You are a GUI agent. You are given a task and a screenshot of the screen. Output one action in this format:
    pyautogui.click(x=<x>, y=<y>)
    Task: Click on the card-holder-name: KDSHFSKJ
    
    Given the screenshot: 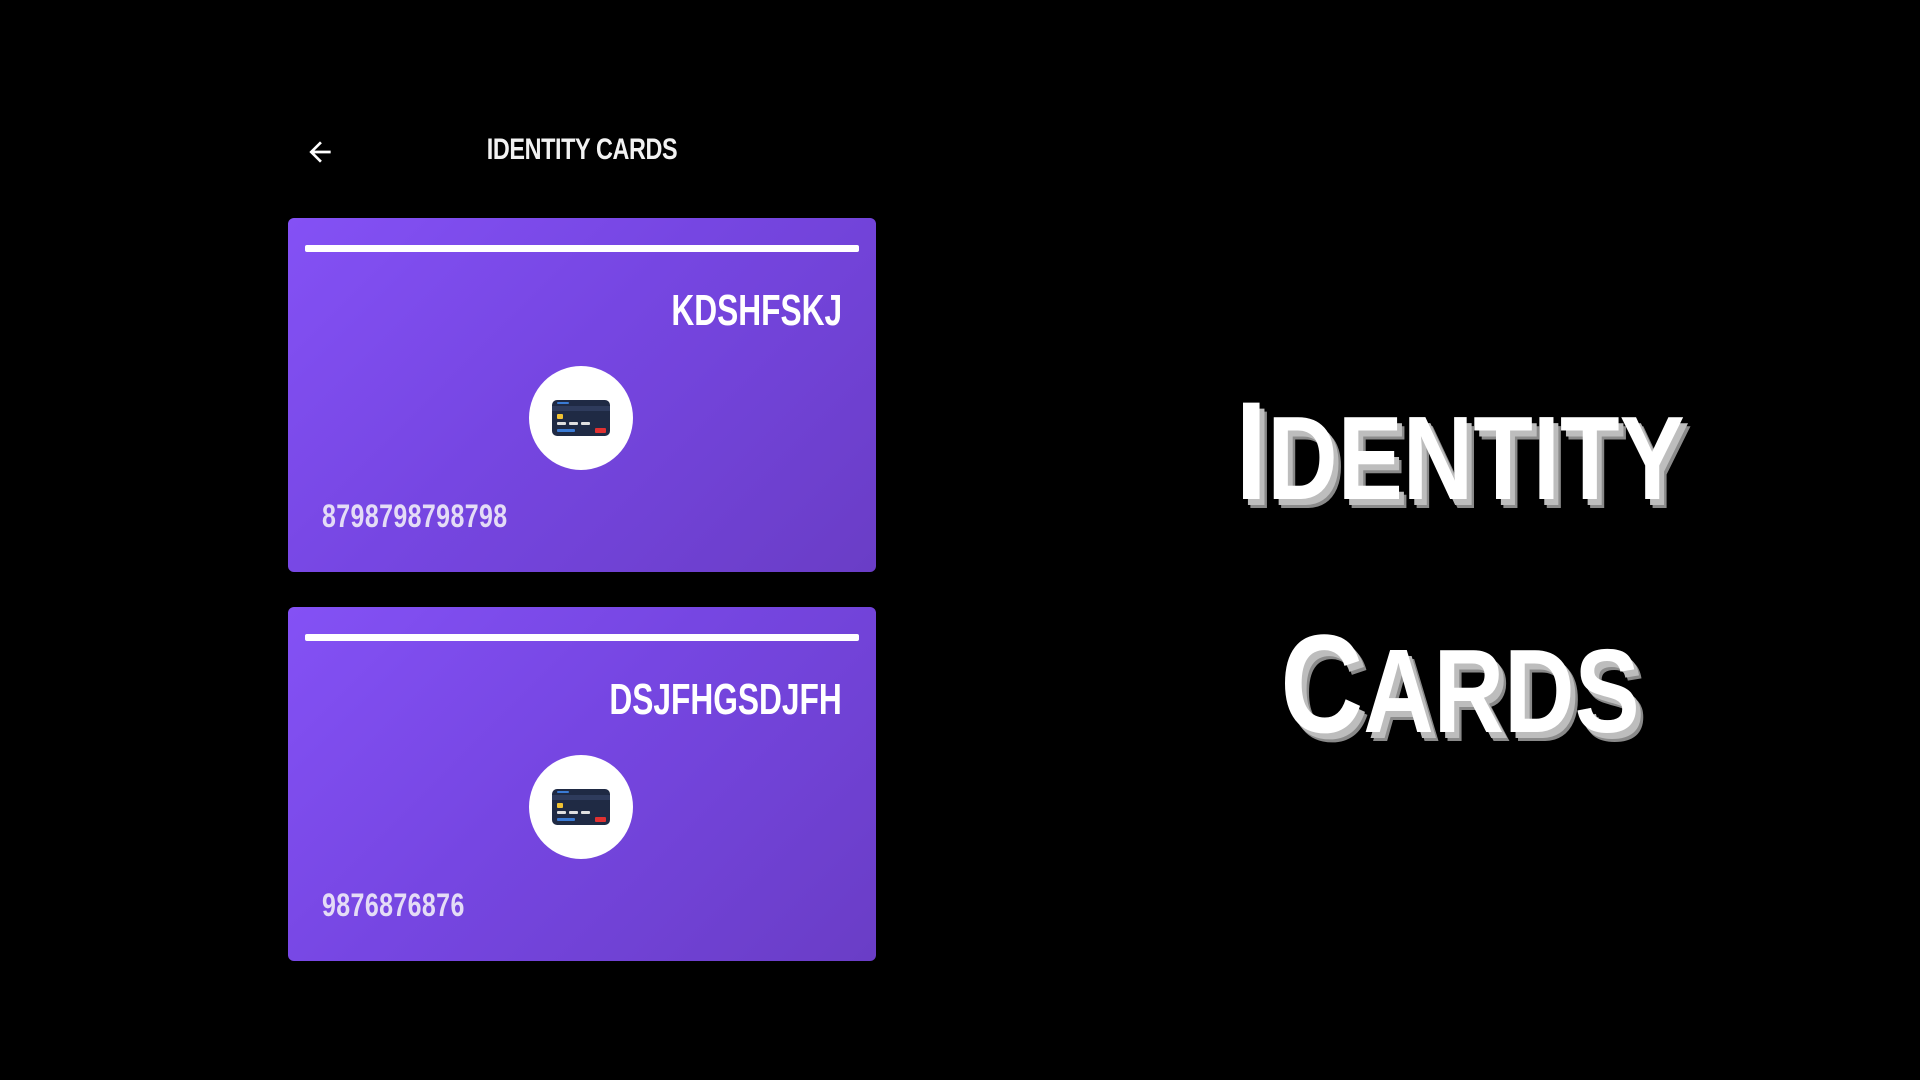 What is the action you would take?
    pyautogui.click(x=756, y=310)
    